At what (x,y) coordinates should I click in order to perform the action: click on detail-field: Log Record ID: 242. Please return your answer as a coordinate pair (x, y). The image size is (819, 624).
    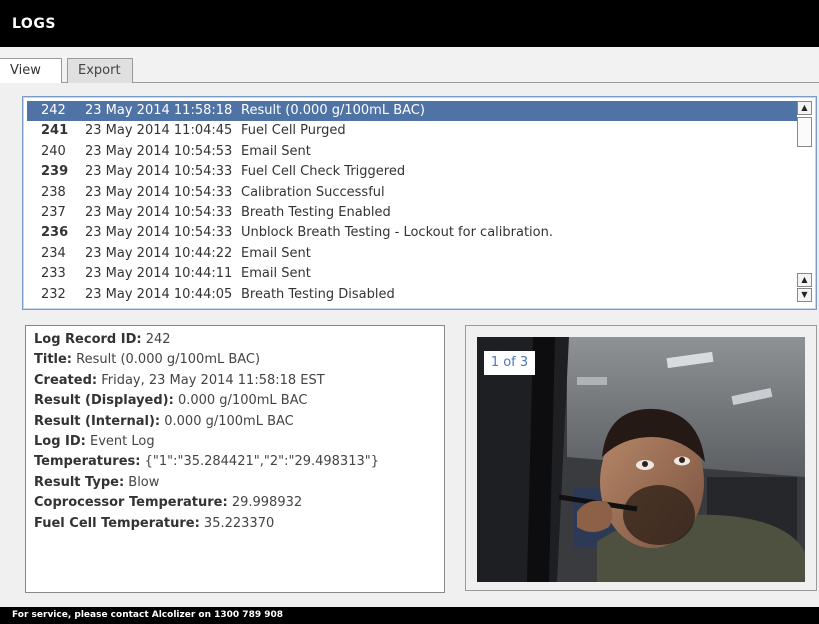
    Looking at the image, I should click on (235, 340).